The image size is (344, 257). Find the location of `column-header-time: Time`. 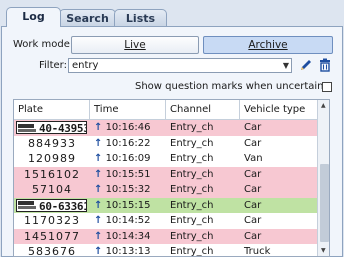

column-header-time: Time is located at coordinates (128, 109).